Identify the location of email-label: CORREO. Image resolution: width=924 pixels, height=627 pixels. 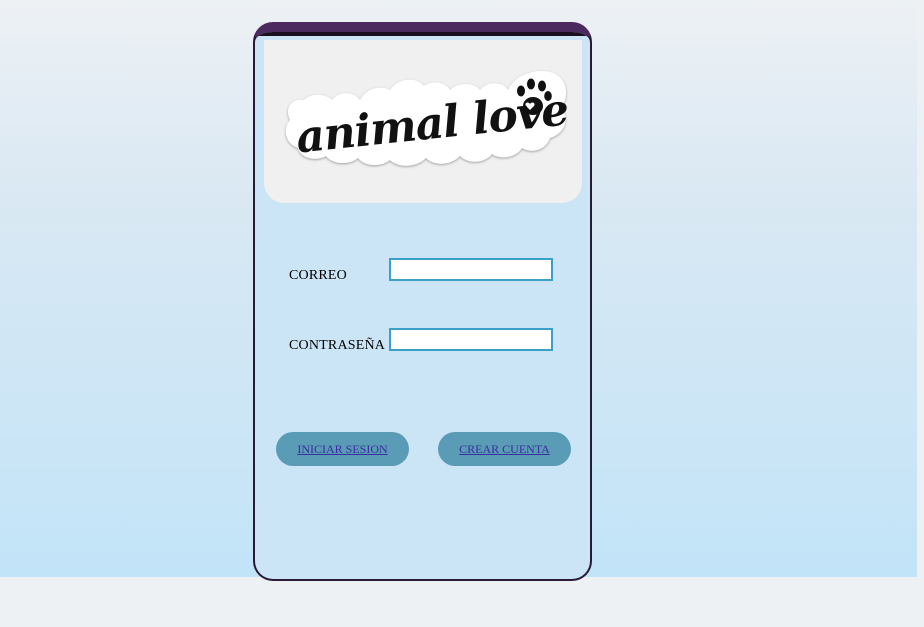
(318, 275).